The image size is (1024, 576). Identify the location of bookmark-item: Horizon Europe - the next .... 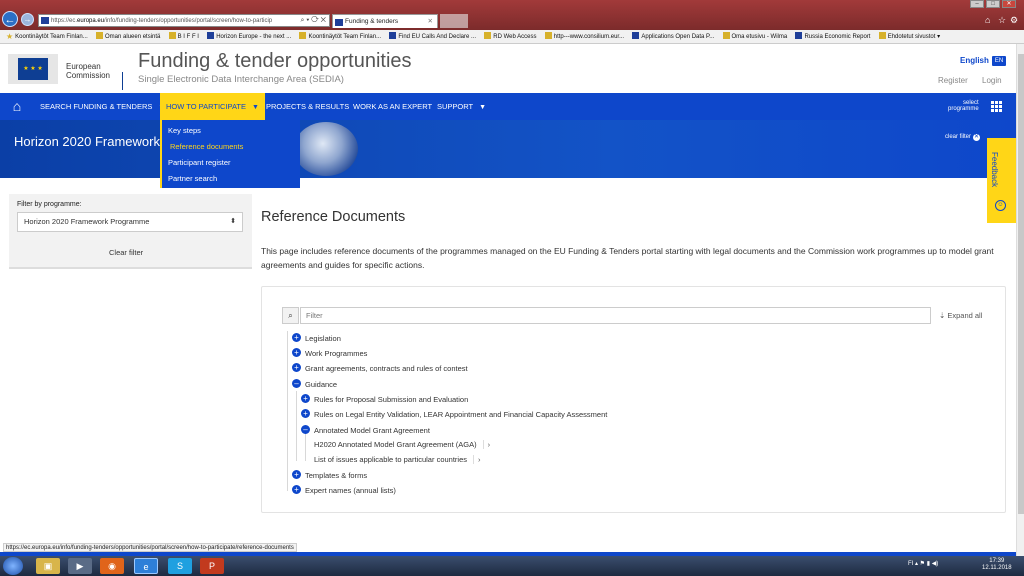
(249, 36).